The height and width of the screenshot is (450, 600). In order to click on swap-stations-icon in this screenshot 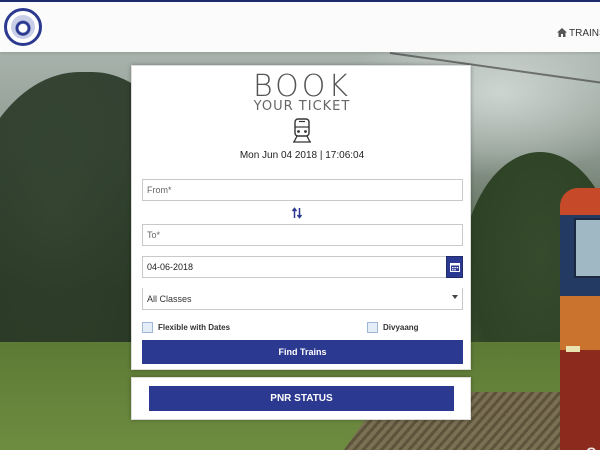, I will do `click(297, 213)`.